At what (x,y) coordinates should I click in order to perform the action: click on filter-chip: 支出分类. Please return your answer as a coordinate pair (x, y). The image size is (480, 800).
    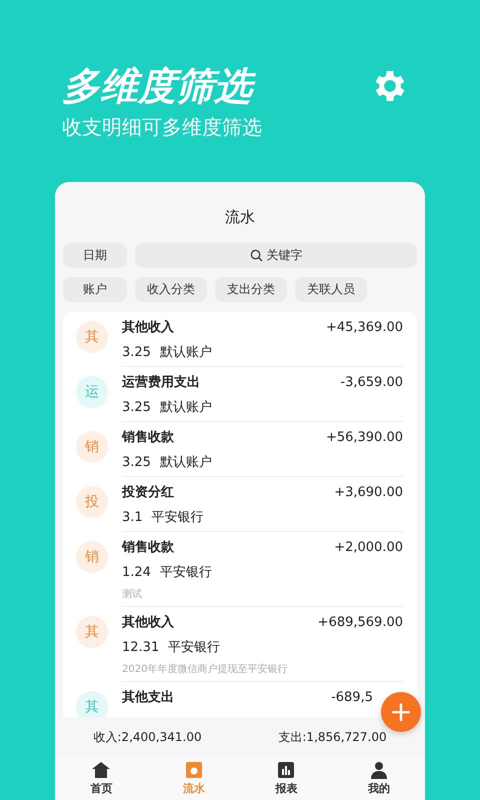
    Looking at the image, I should click on (251, 289).